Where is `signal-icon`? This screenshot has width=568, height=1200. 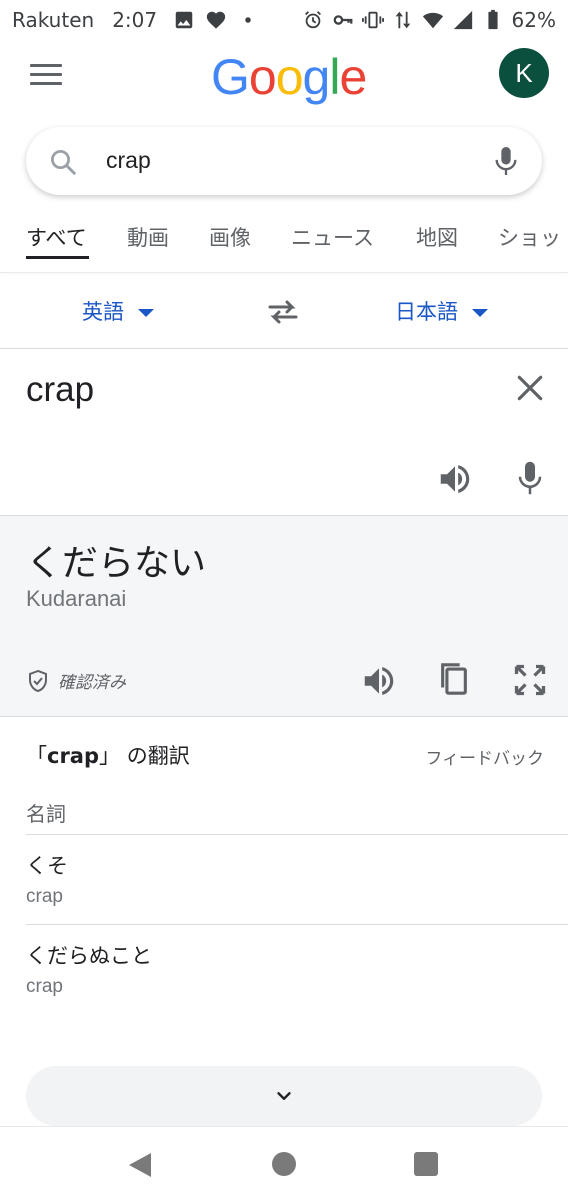
signal-icon is located at coordinates (462, 20).